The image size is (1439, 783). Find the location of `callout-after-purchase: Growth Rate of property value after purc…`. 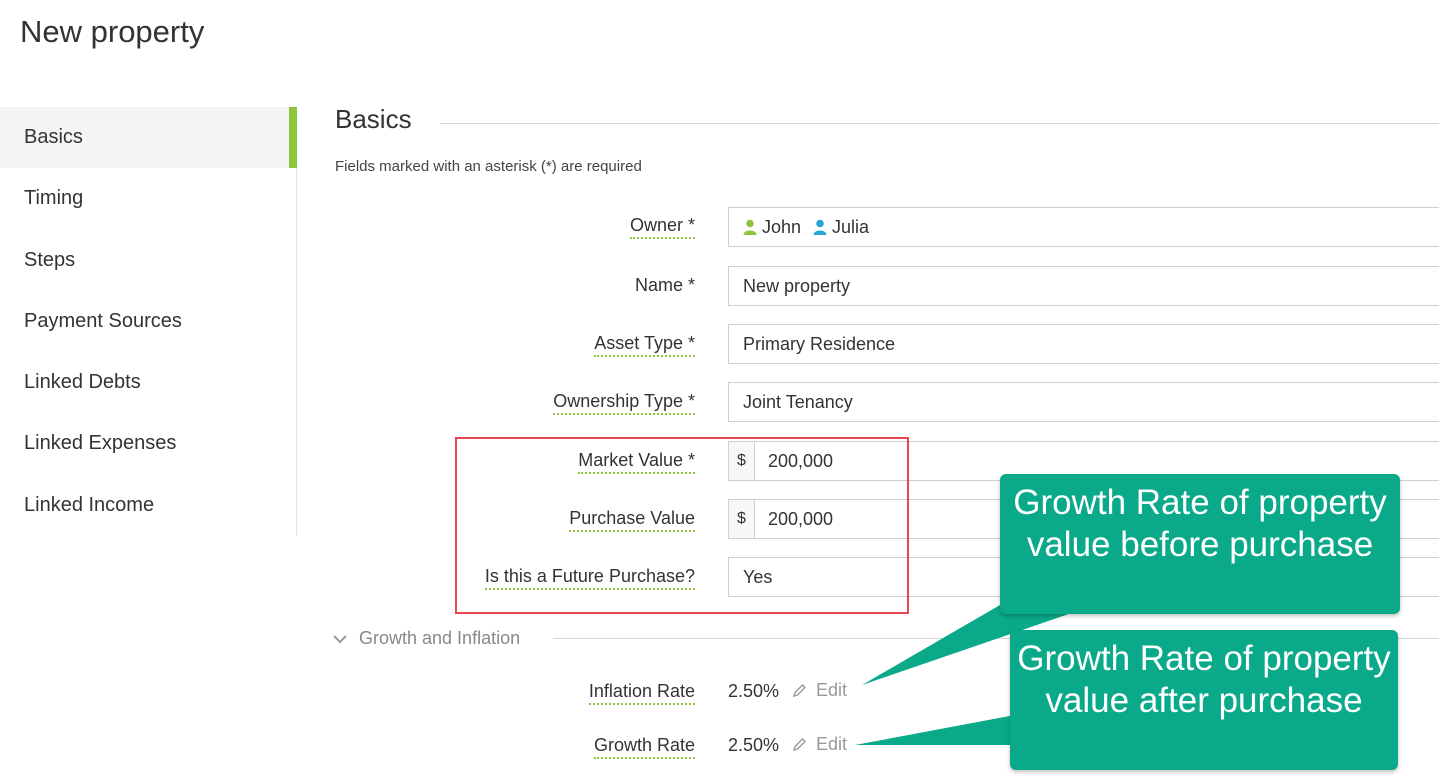

callout-after-purchase: Growth Rate of property value after purc… is located at coordinates (1204, 700).